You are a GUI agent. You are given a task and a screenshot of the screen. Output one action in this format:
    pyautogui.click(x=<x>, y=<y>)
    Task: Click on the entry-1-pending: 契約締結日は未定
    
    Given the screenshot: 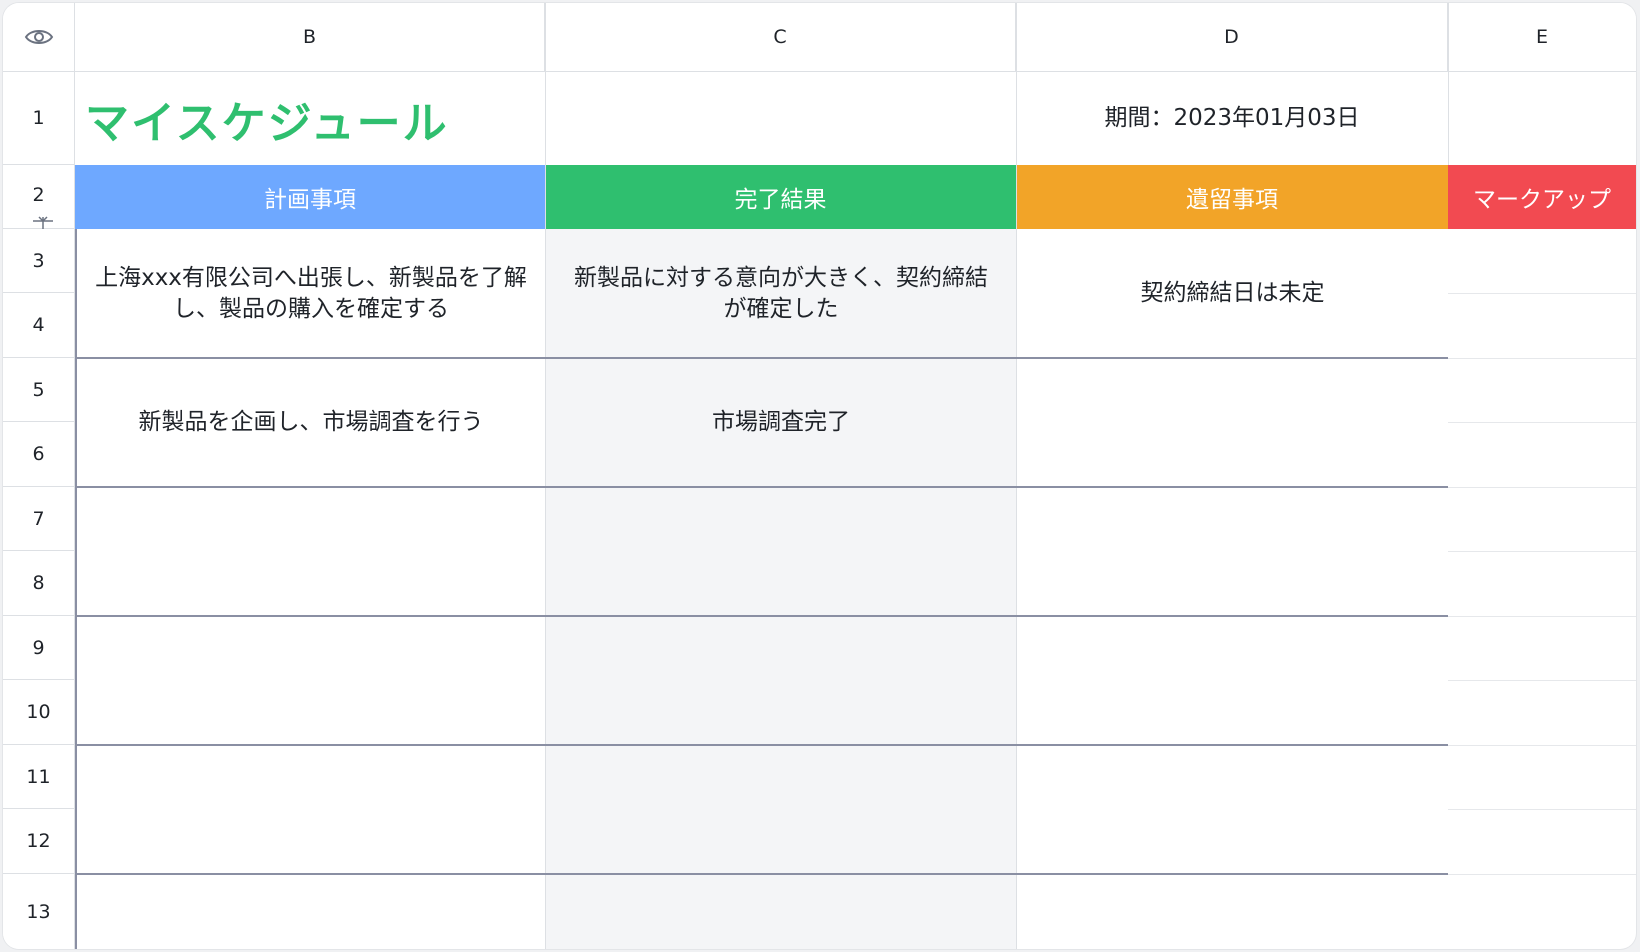 What is the action you would take?
    pyautogui.click(x=1232, y=293)
    